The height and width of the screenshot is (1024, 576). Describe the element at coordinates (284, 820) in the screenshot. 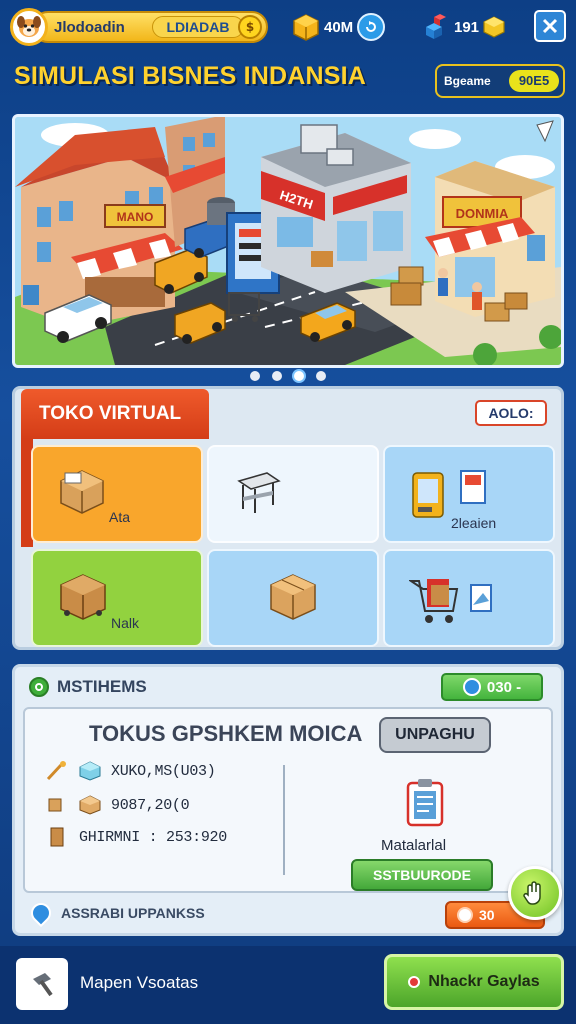

I see `card-divider` at that location.